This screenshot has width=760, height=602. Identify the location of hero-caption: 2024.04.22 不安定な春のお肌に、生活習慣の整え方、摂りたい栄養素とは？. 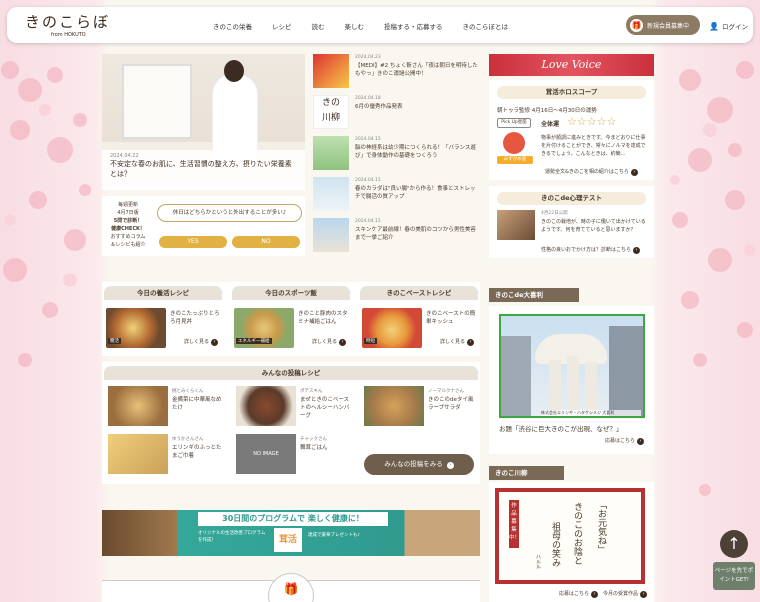
(203, 170).